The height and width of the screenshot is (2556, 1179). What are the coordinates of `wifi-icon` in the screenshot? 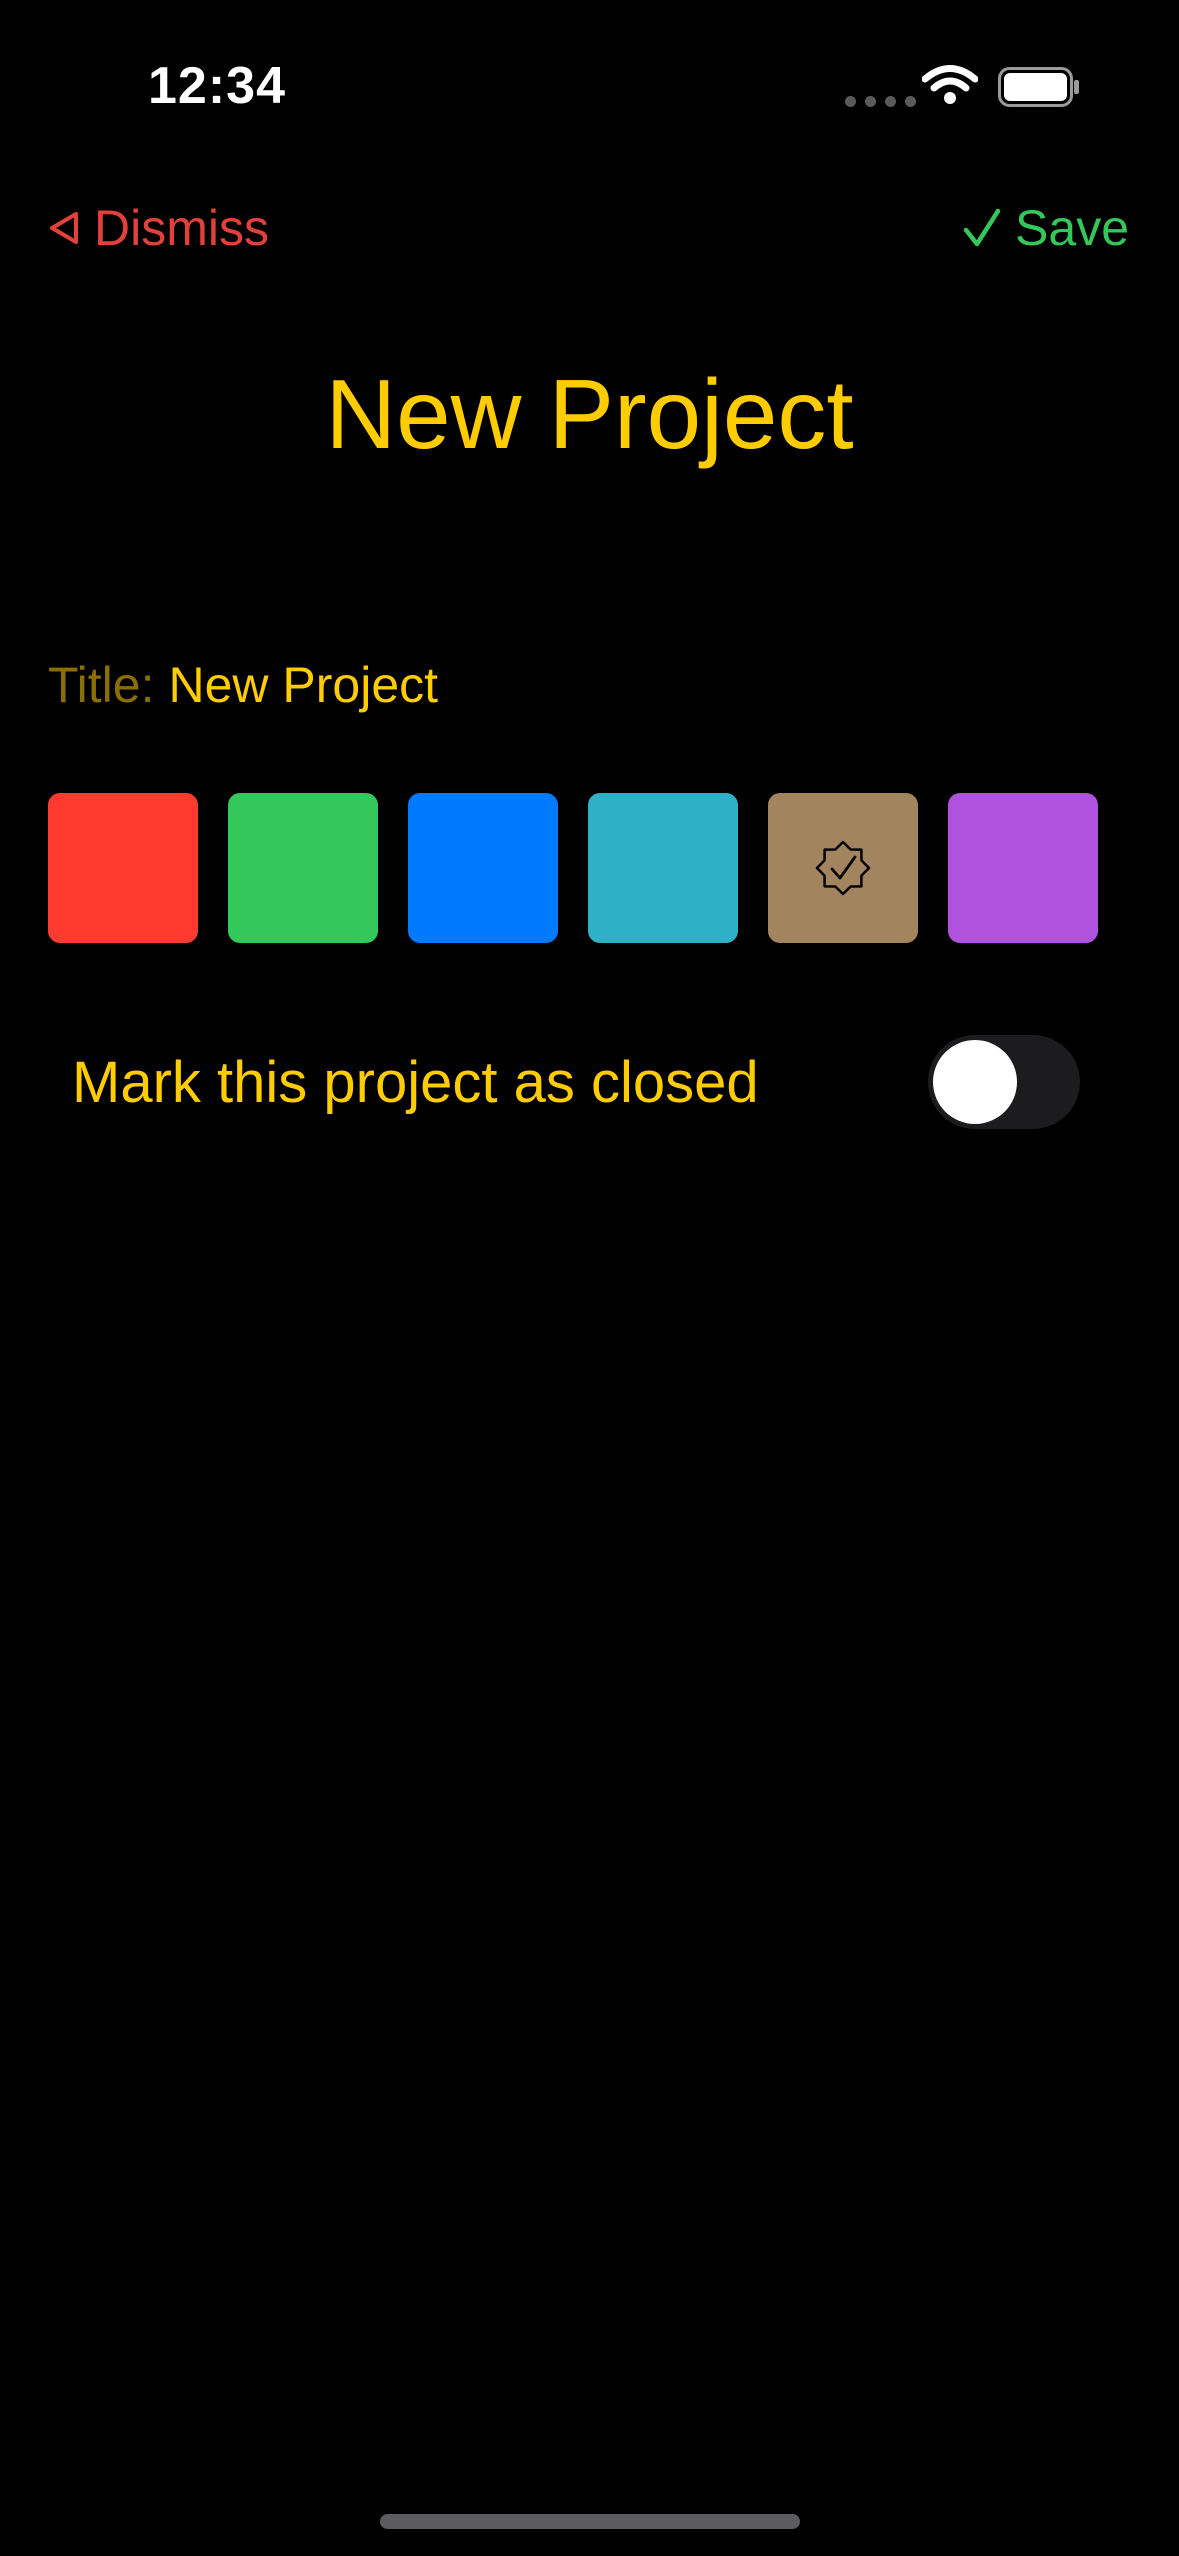 It's located at (950, 84).